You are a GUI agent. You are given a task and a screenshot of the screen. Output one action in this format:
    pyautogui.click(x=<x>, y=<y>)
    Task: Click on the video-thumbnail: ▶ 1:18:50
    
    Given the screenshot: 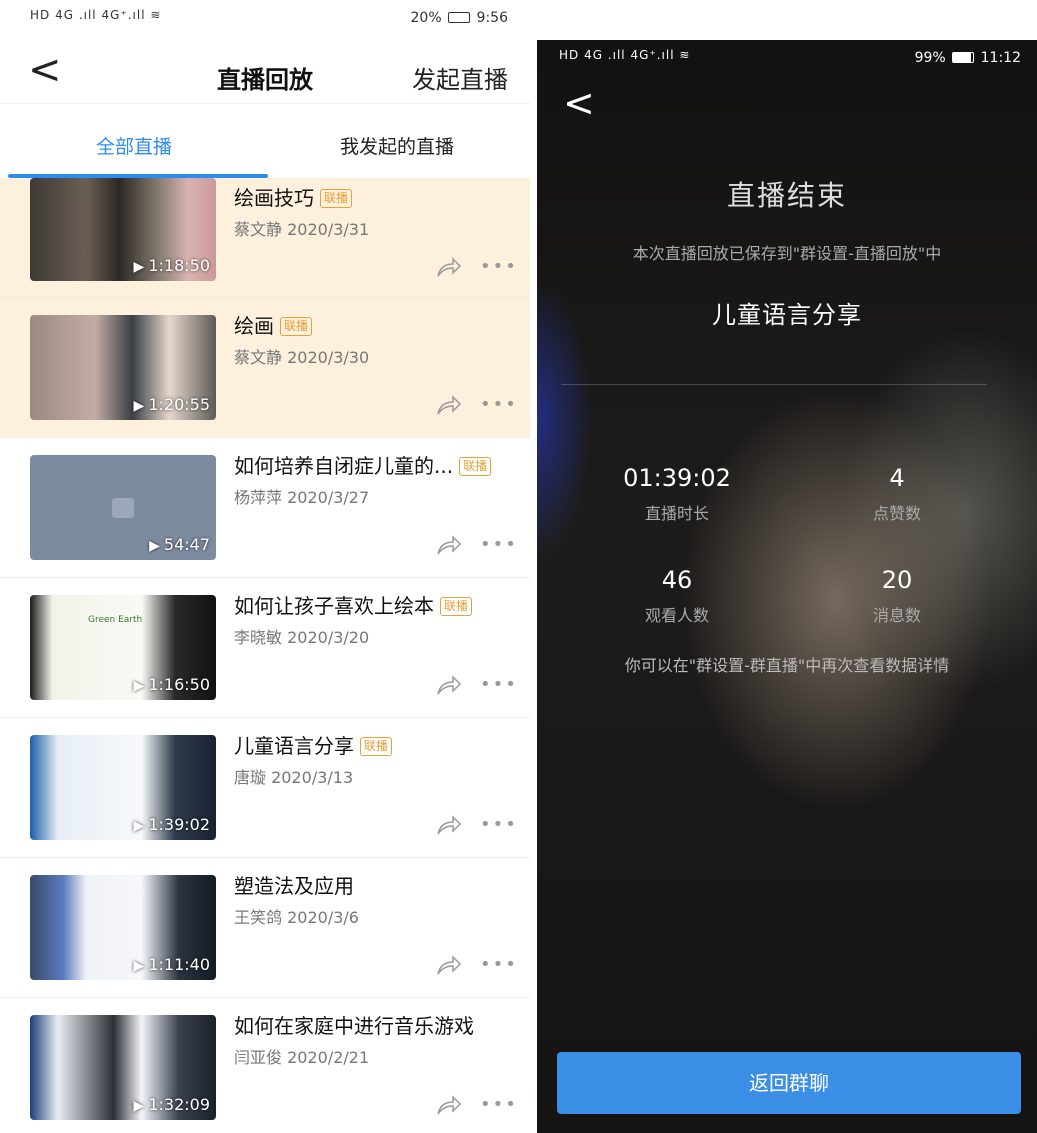 What is the action you would take?
    pyautogui.click(x=123, y=229)
    